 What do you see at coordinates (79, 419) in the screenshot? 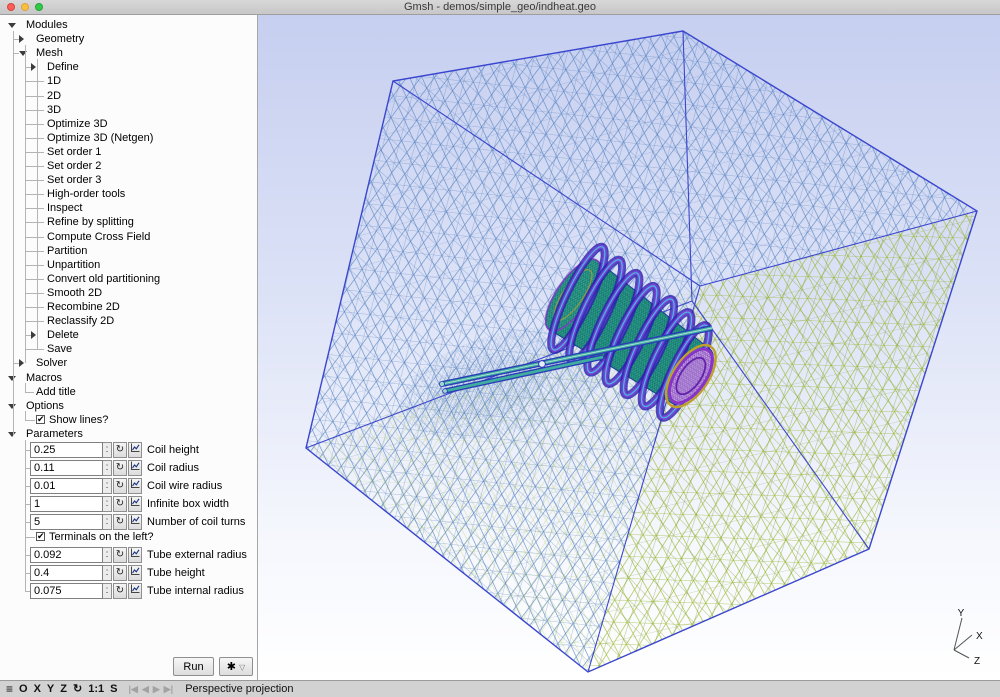
I see `tree-item-label: Show lines?` at bounding box center [79, 419].